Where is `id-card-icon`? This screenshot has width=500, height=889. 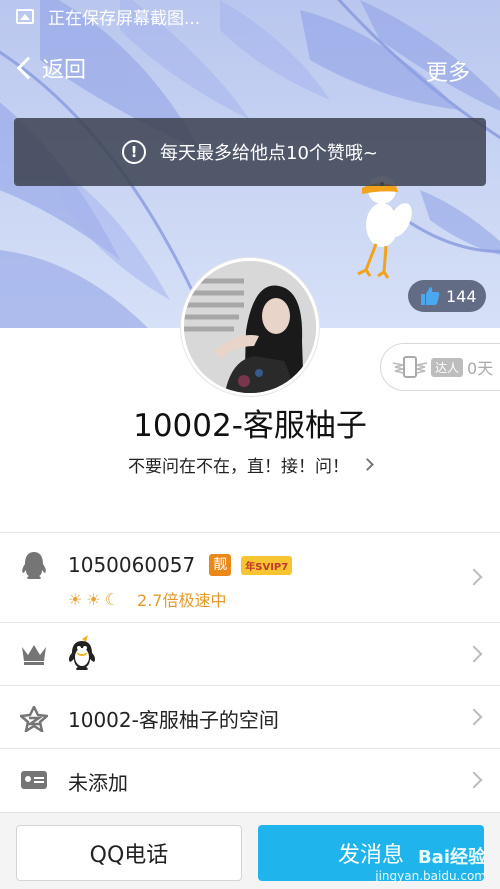
id-card-icon is located at coordinates (34, 780).